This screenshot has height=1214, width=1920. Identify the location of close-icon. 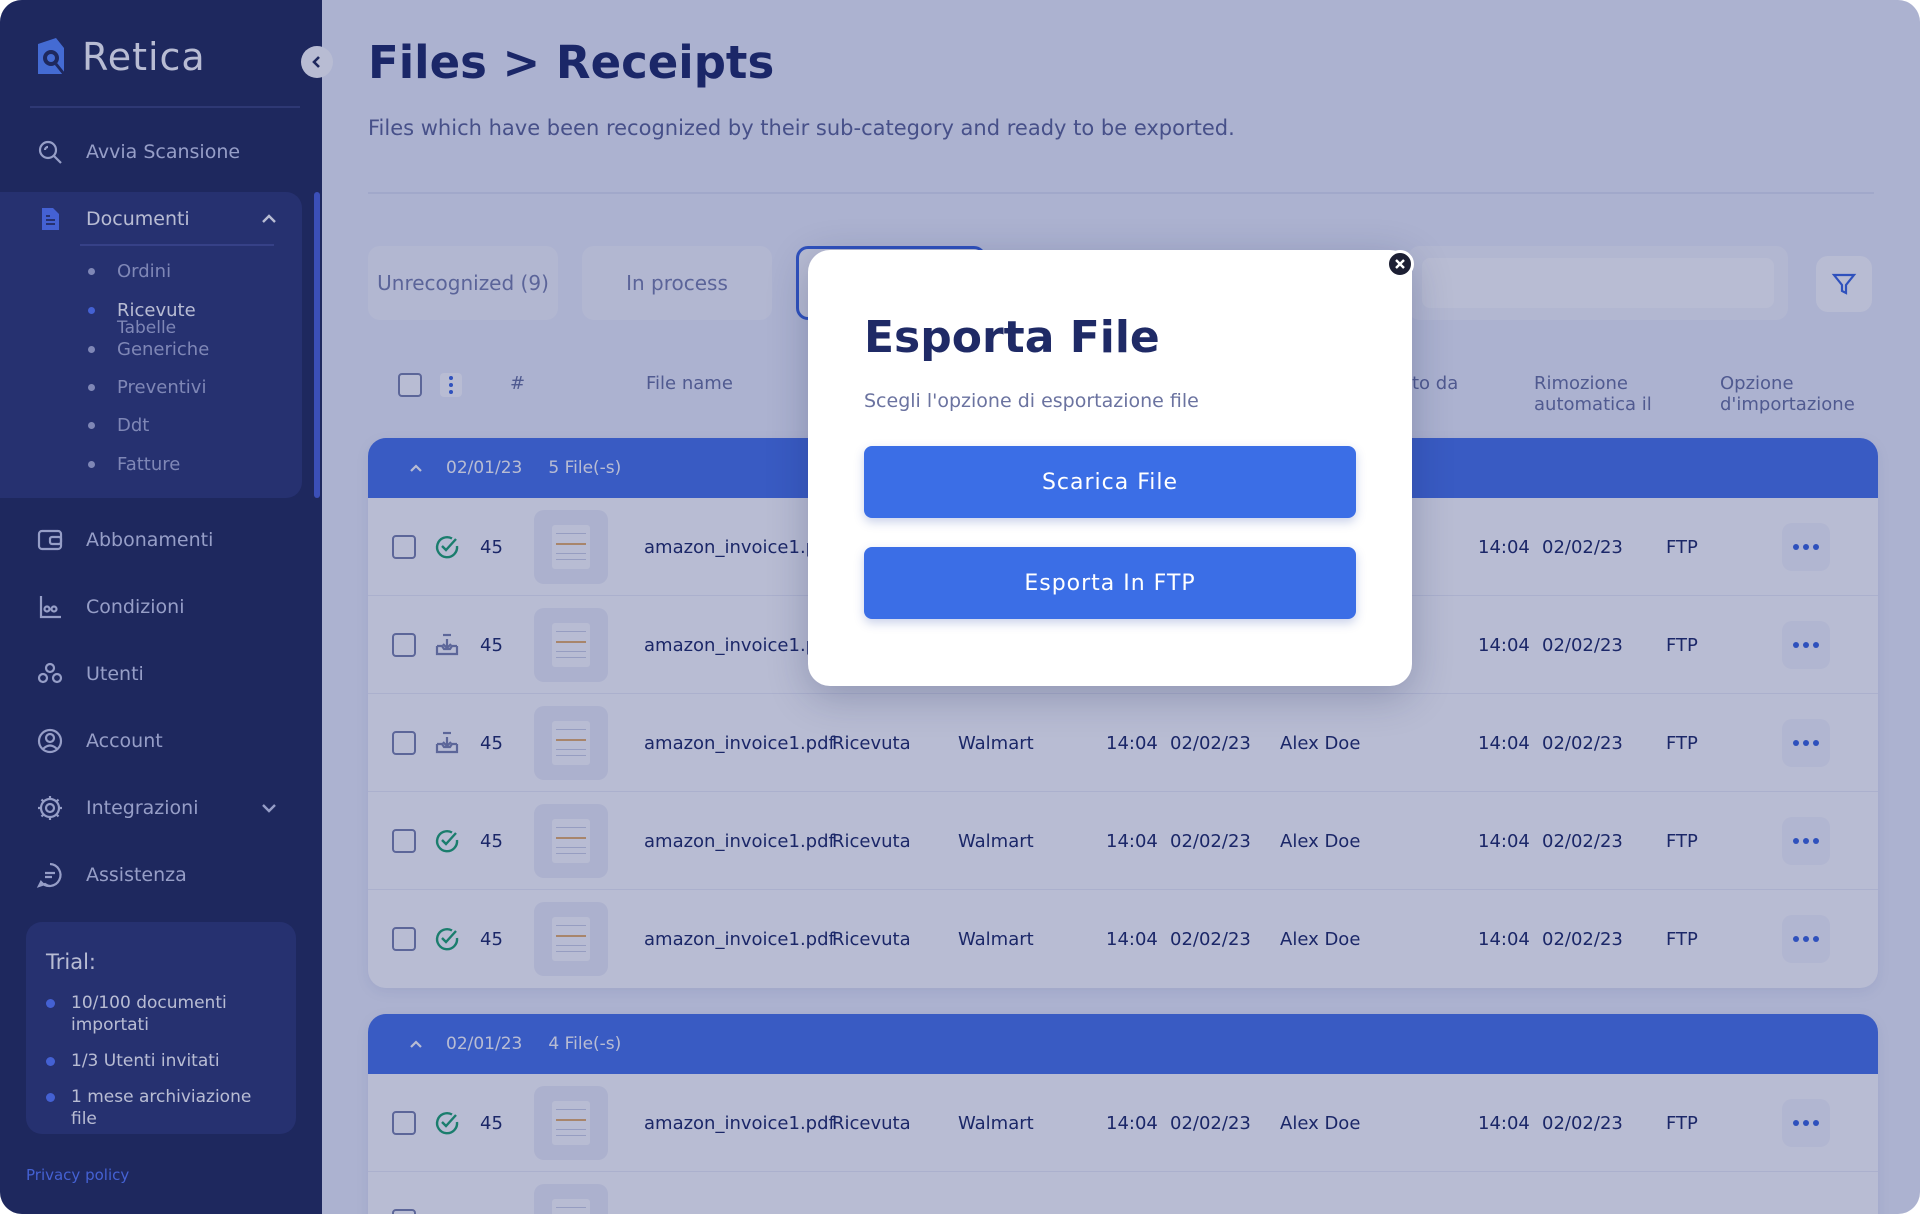
(1400, 264).